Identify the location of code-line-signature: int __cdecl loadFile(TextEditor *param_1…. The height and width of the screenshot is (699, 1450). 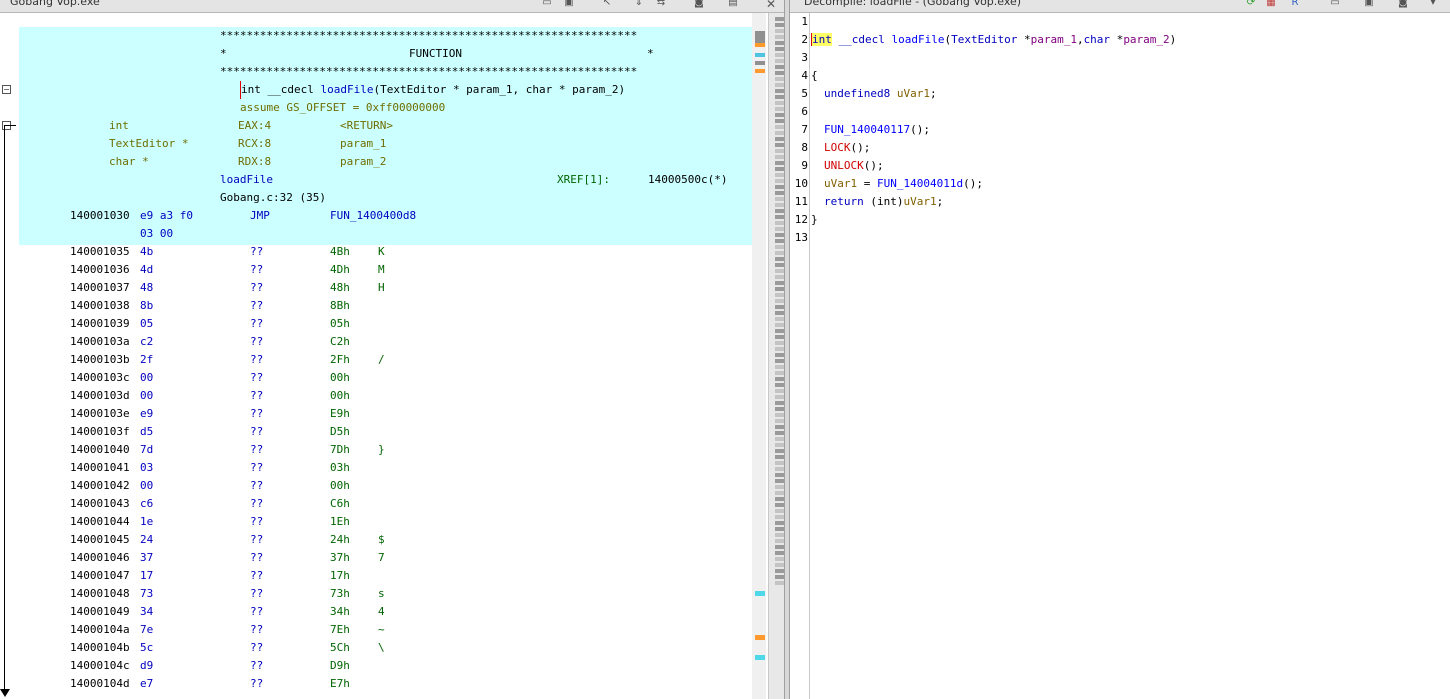
(993, 40).